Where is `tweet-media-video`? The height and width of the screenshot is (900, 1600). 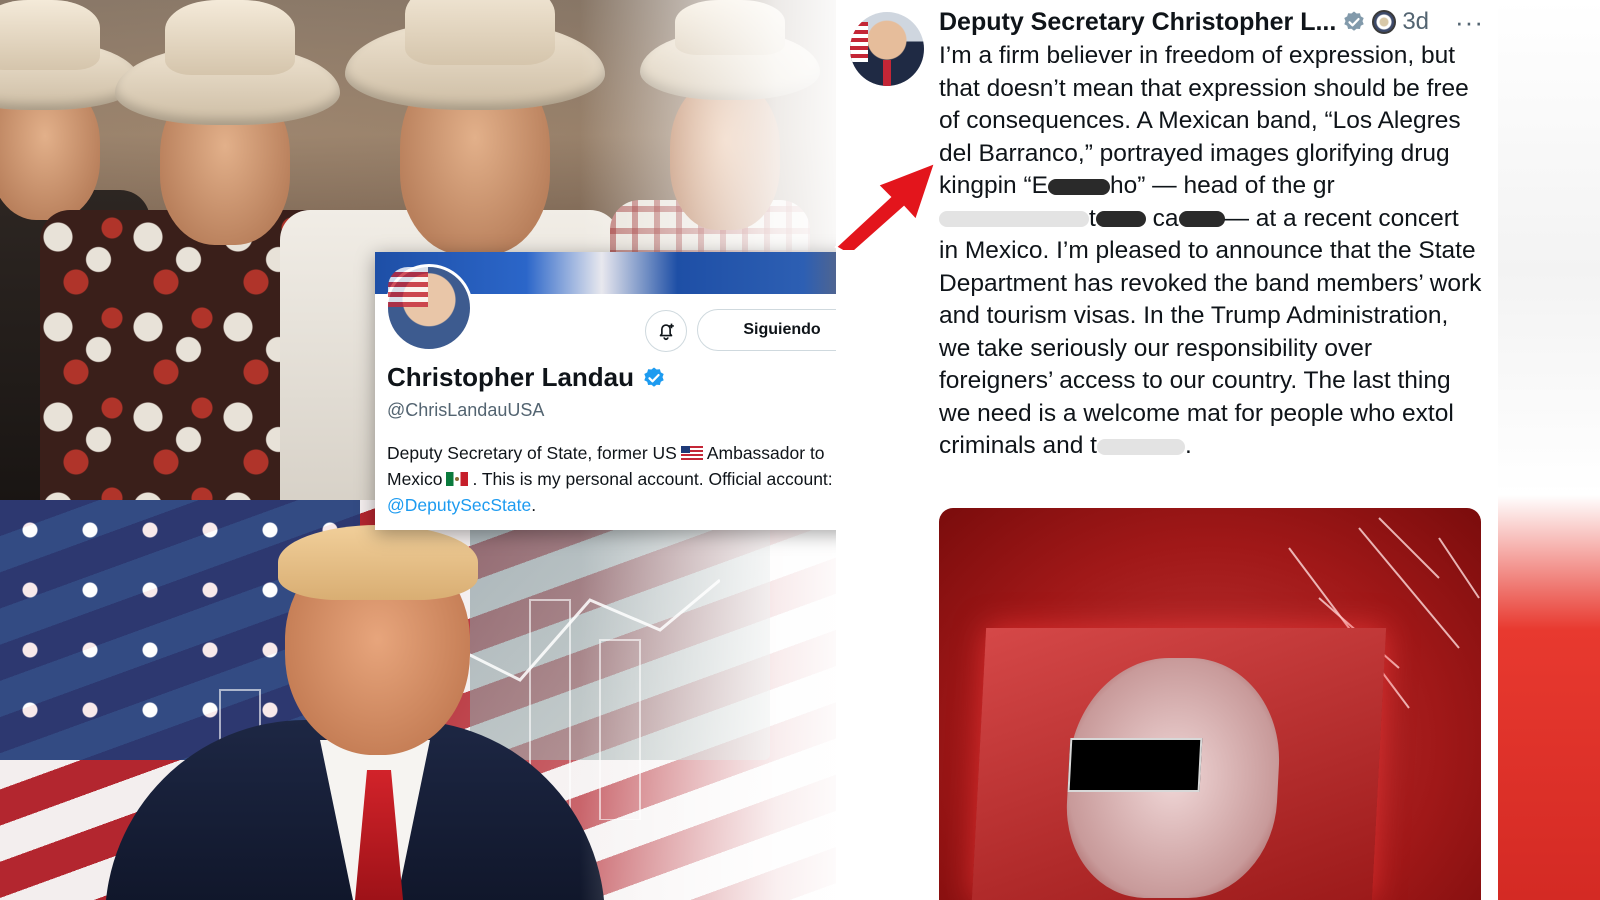
tweet-media-video is located at coordinates (1210, 704).